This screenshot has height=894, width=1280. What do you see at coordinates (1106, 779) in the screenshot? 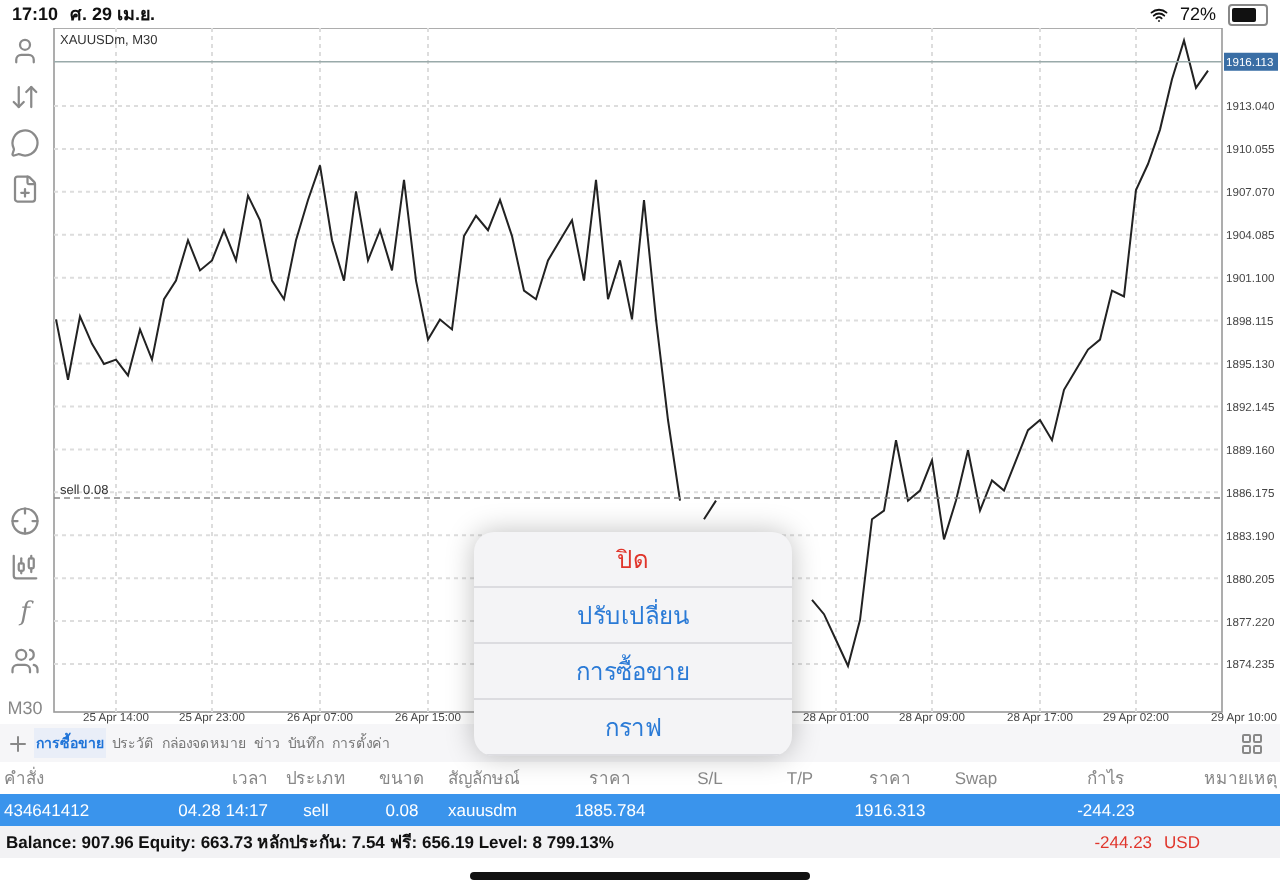
I see `column-header: กำไร` at bounding box center [1106, 779].